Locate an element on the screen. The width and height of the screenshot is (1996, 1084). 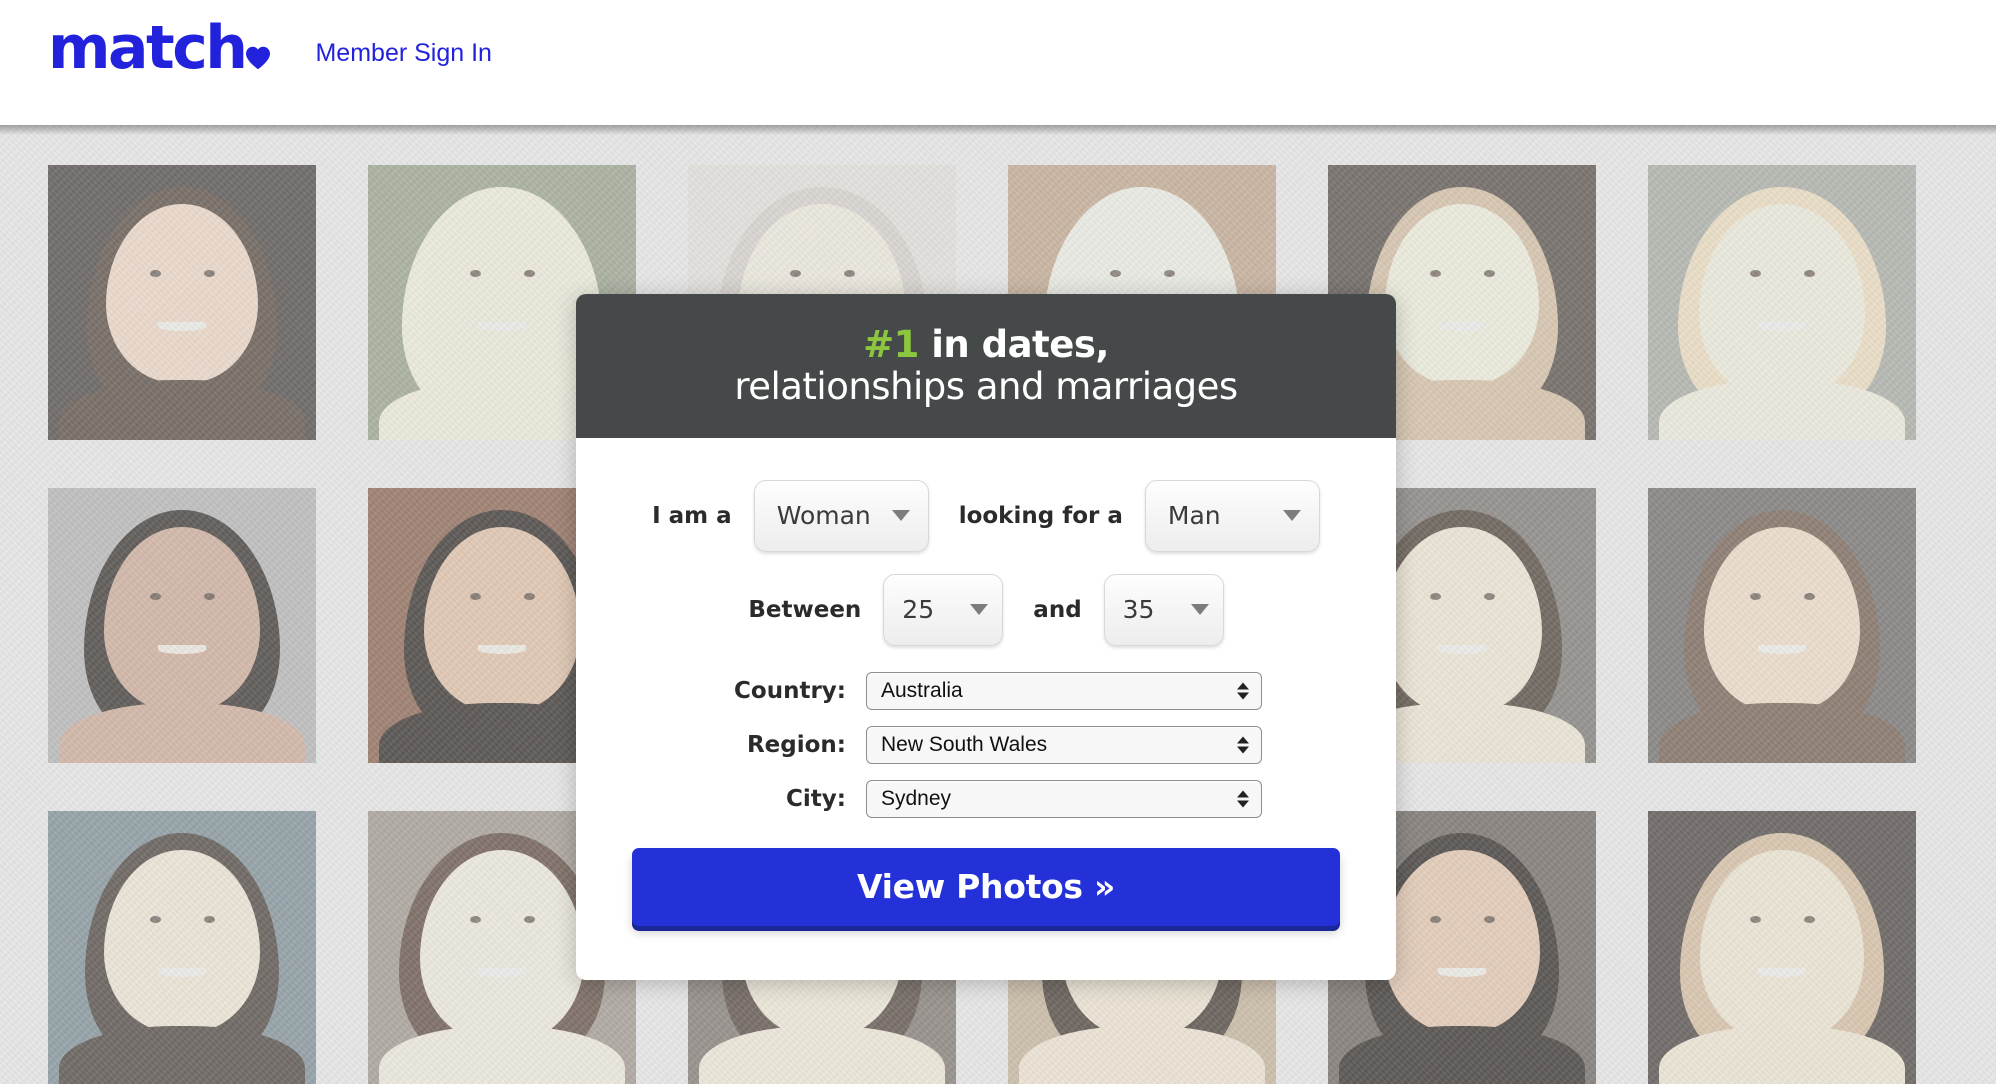
view-photos-button: View Photos » is located at coordinates (986, 886).